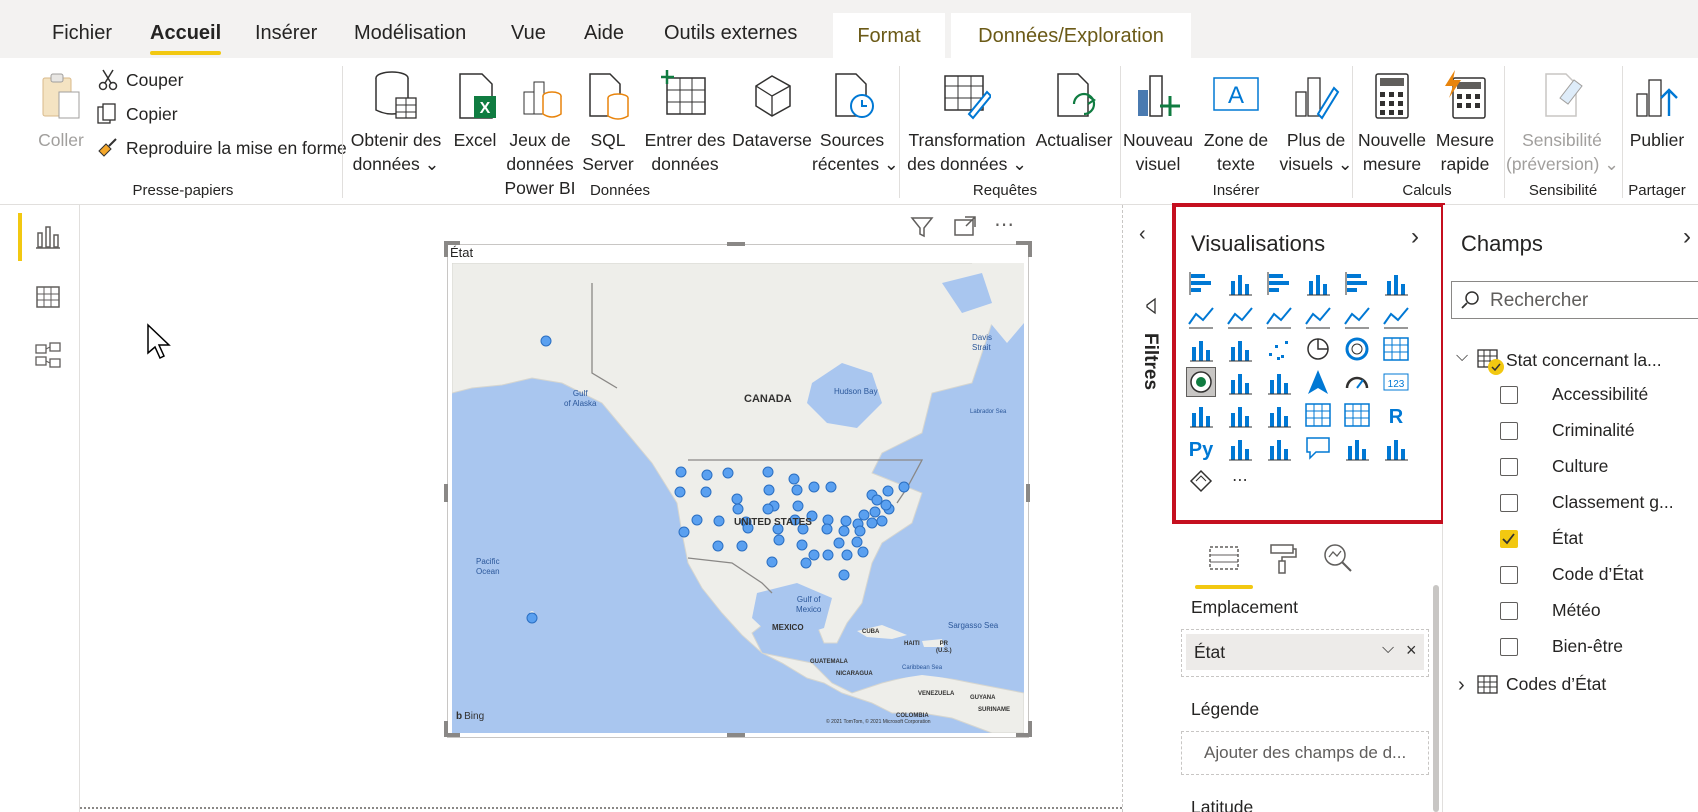 This screenshot has width=1698, height=812. What do you see at coordinates (1071, 36) in the screenshot?
I see `tab-data-drill: Données/Exploration` at bounding box center [1071, 36].